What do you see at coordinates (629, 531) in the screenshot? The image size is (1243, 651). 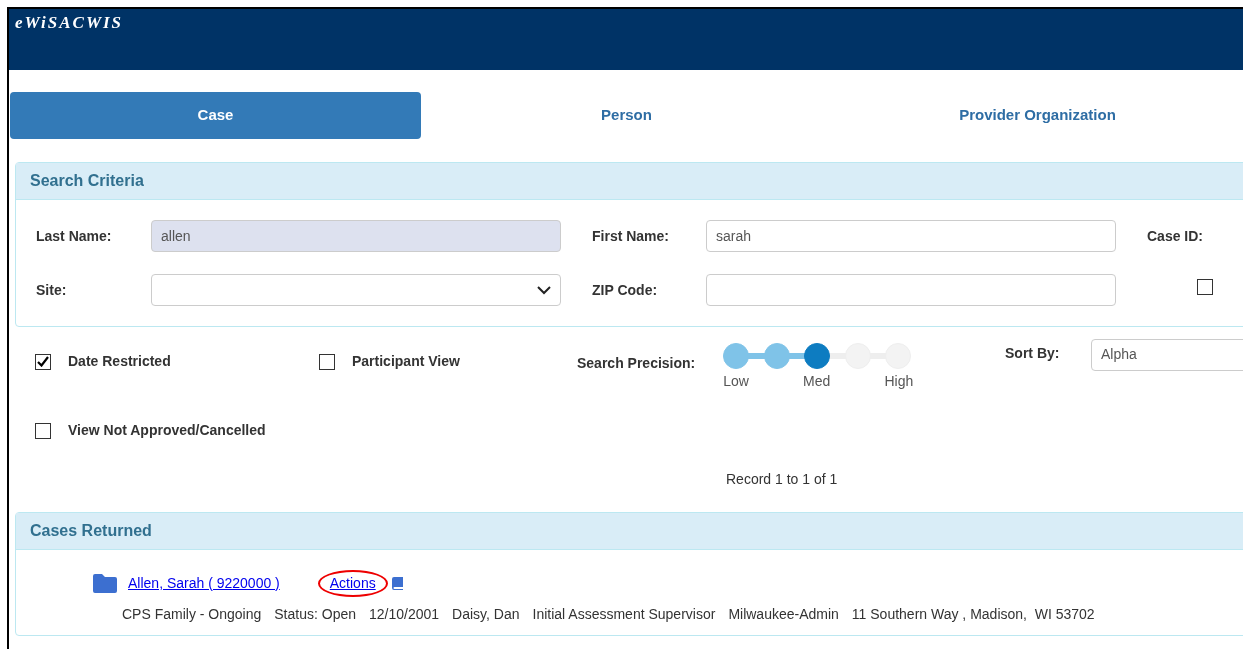 I see `panel-header: Cases Returned` at bounding box center [629, 531].